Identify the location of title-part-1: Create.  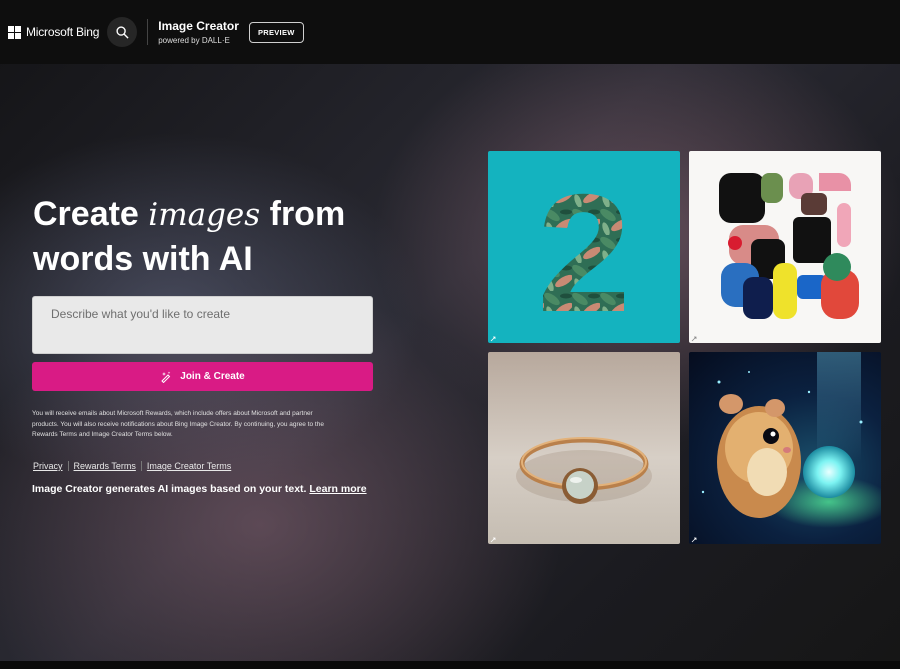
(91, 214).